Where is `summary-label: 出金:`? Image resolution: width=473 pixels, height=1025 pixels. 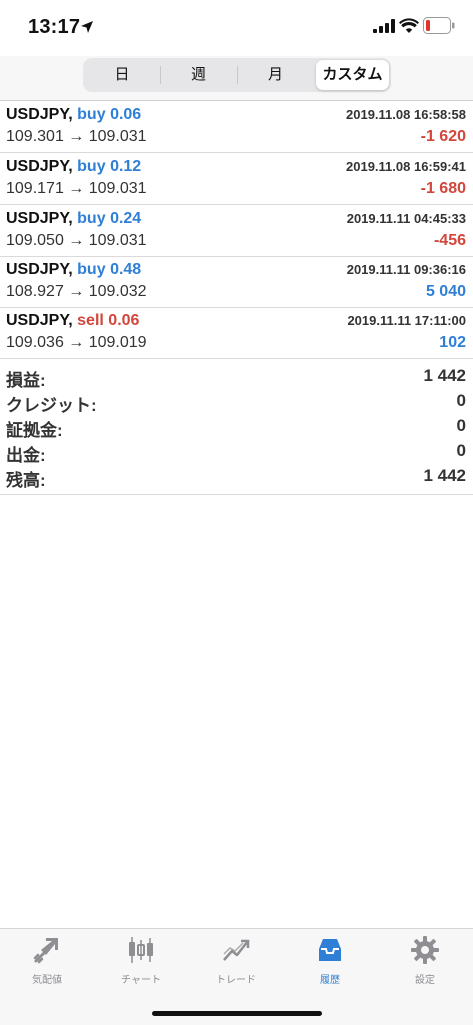
summary-label: 出金: is located at coordinates (26, 455).